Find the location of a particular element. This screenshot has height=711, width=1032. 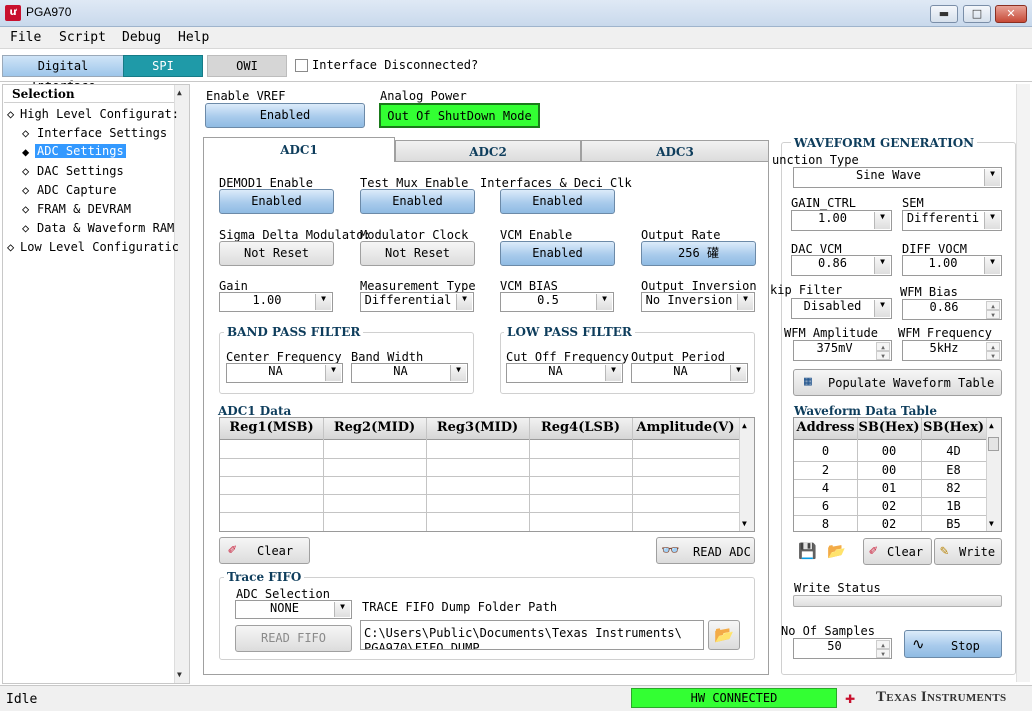

sem-select: Differenti ▼ is located at coordinates (952, 220).